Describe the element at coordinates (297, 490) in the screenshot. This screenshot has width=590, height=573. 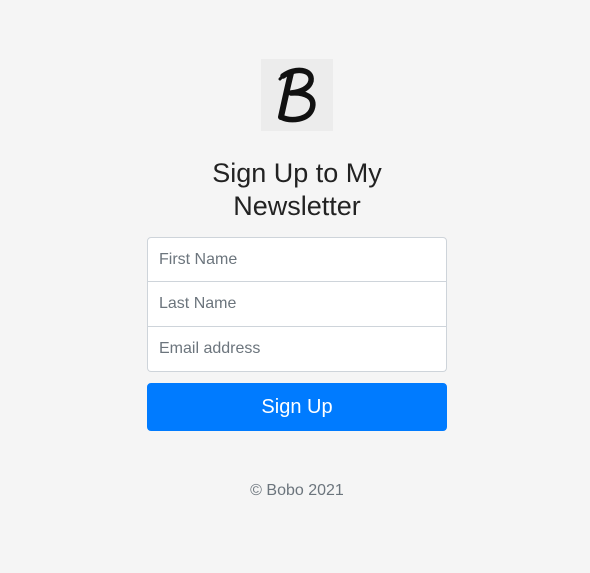
I see `copyright-text: © Bobo 2021` at that location.